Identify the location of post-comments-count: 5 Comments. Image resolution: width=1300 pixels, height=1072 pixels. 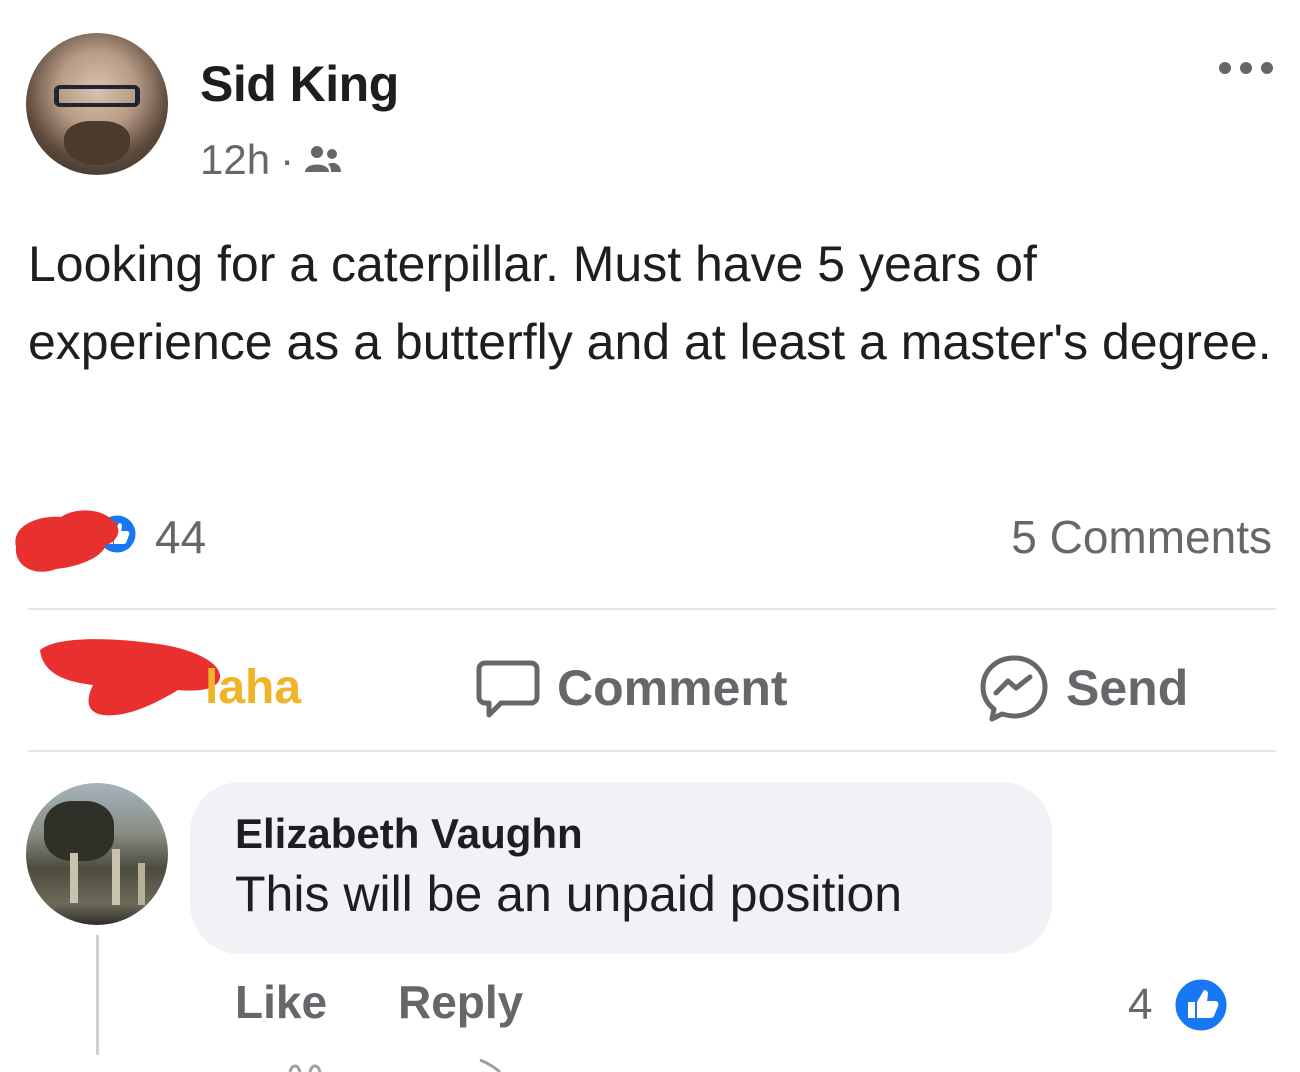
(1141, 537).